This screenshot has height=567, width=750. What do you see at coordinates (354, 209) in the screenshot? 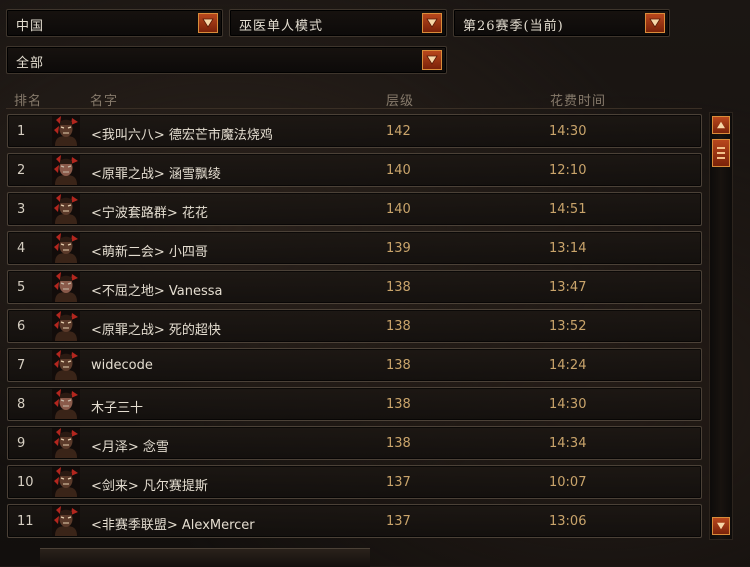
I see `leaderboard-row: 3 <宁波套路群> 花花 140 14:51` at bounding box center [354, 209].